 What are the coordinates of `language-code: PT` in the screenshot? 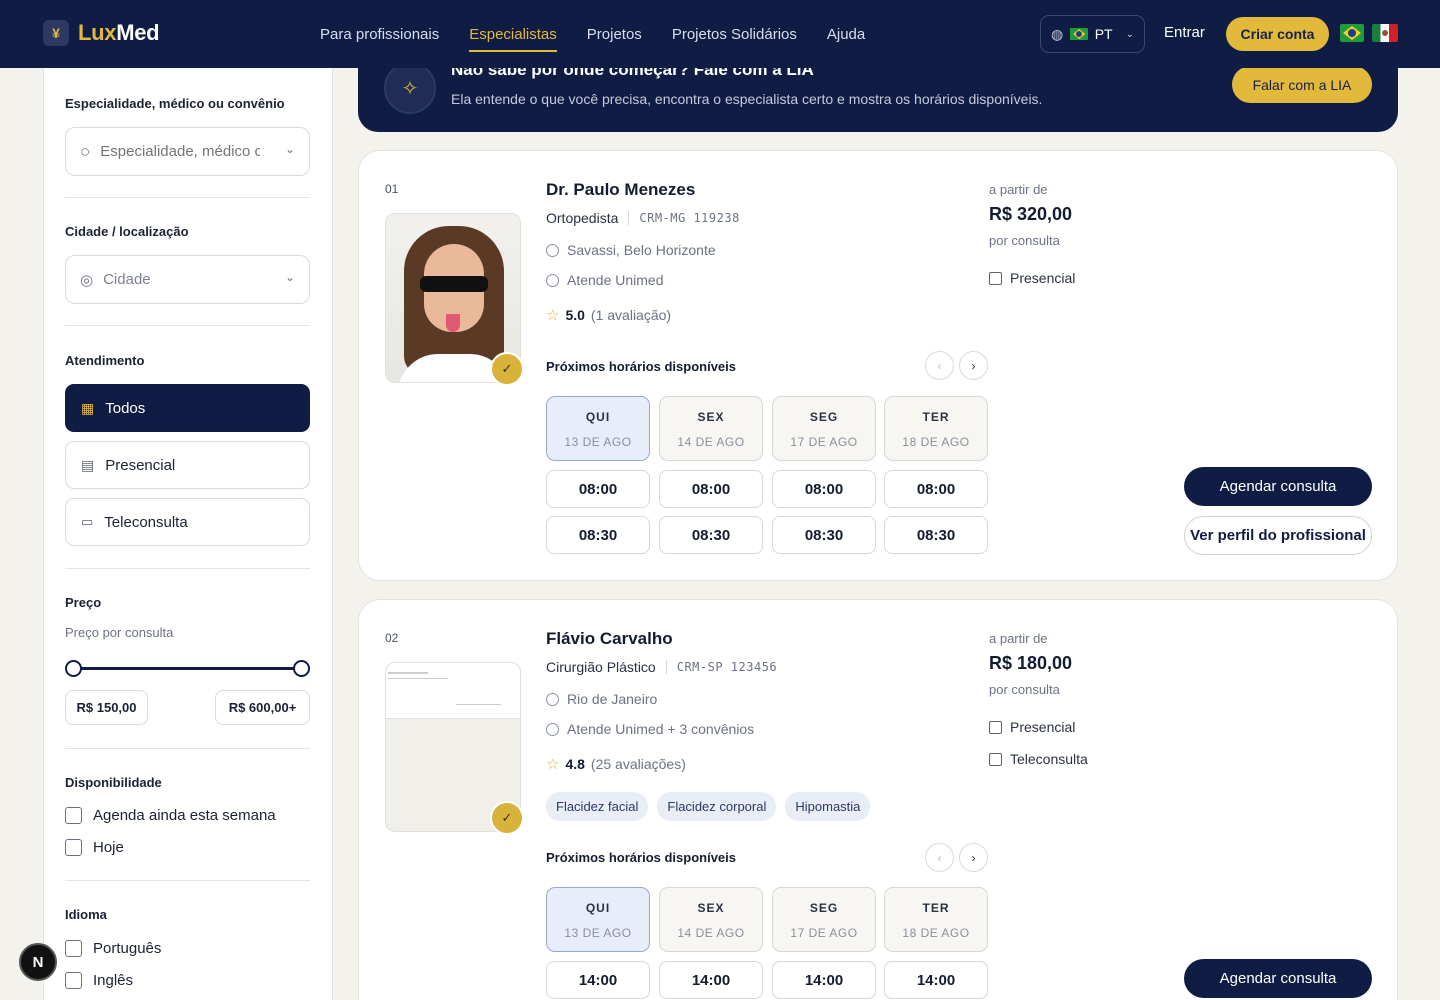 It's located at (1103, 34).